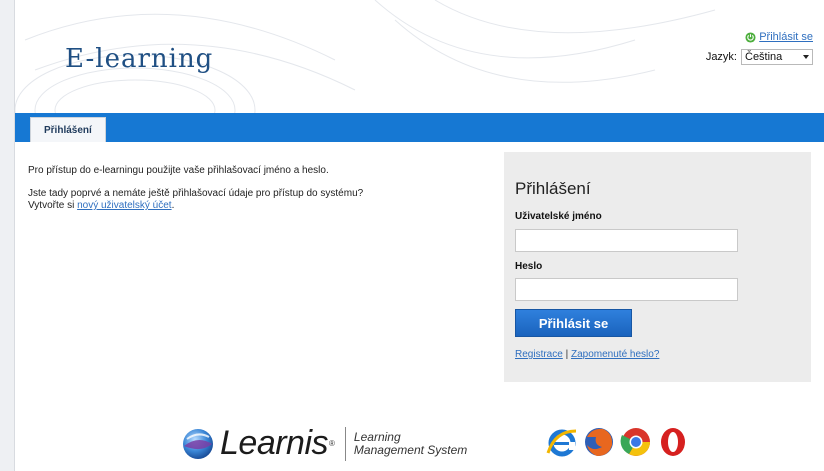  I want to click on new-account-link: nový uživatelský účet, so click(124, 205).